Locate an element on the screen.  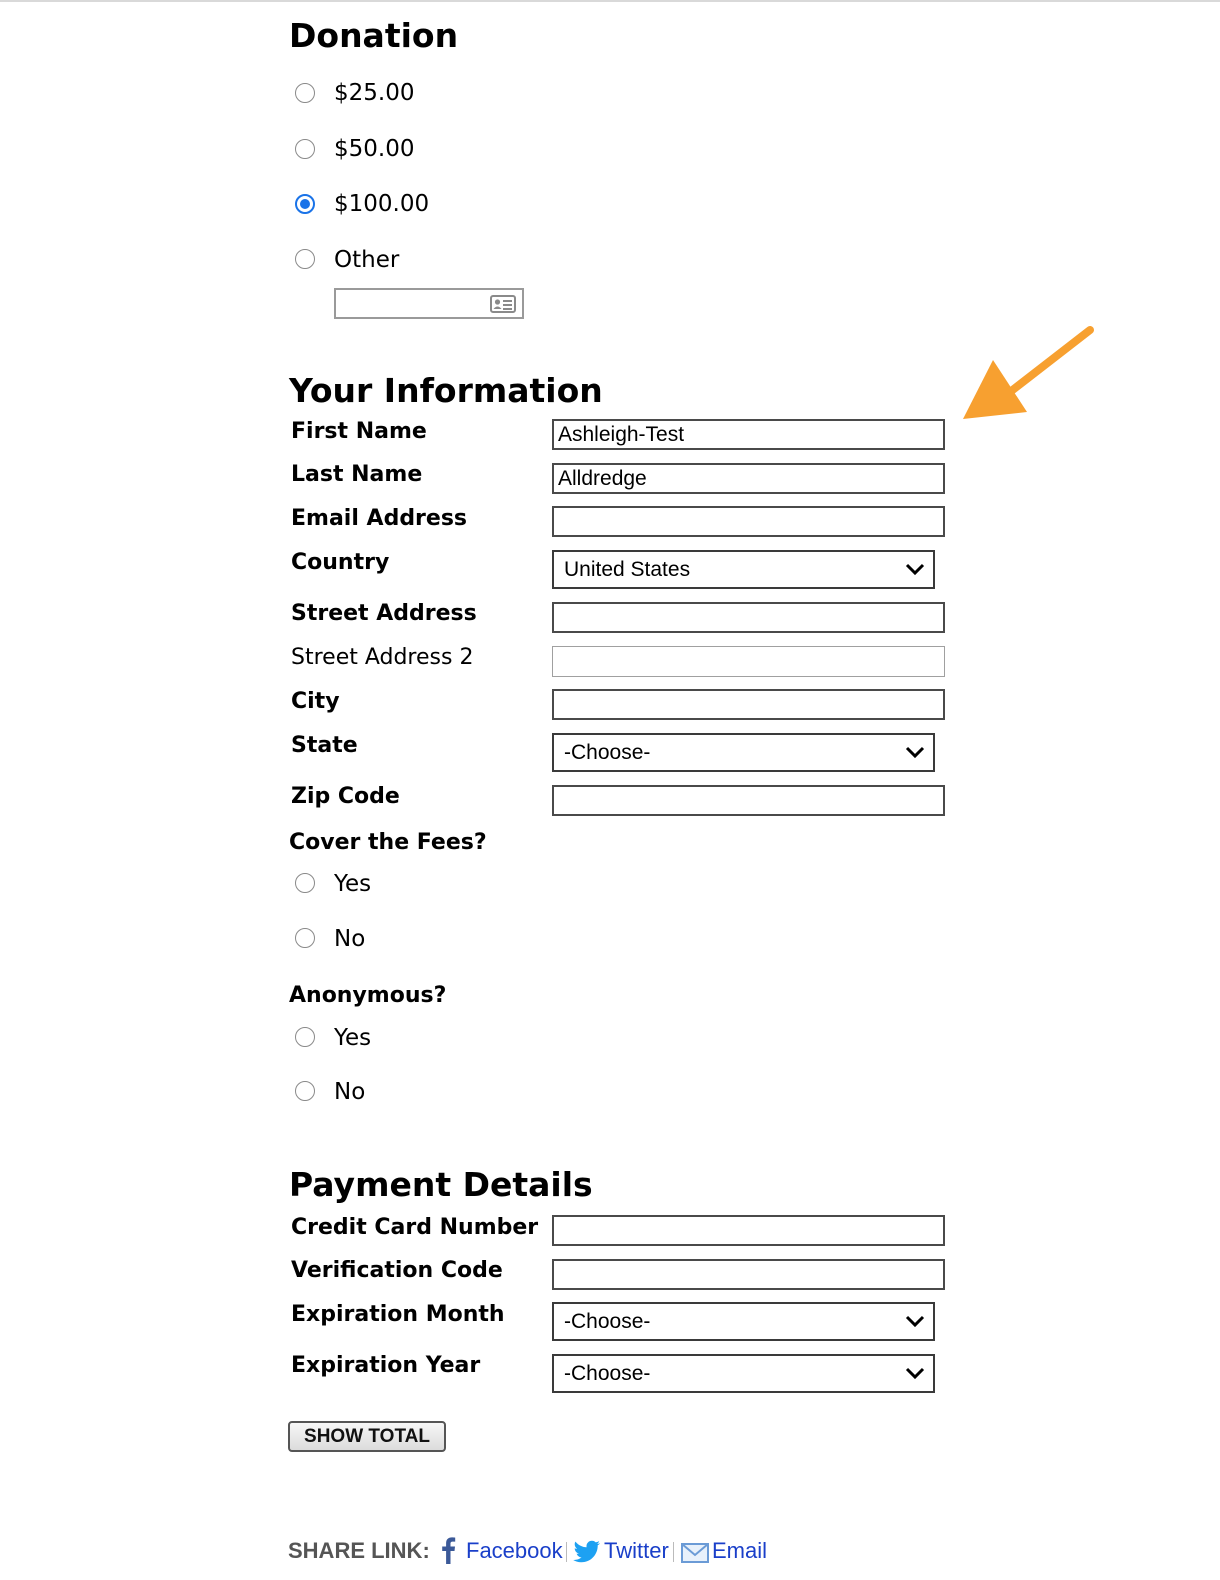
expiration-month-label: Expiration Month is located at coordinates (398, 1314).